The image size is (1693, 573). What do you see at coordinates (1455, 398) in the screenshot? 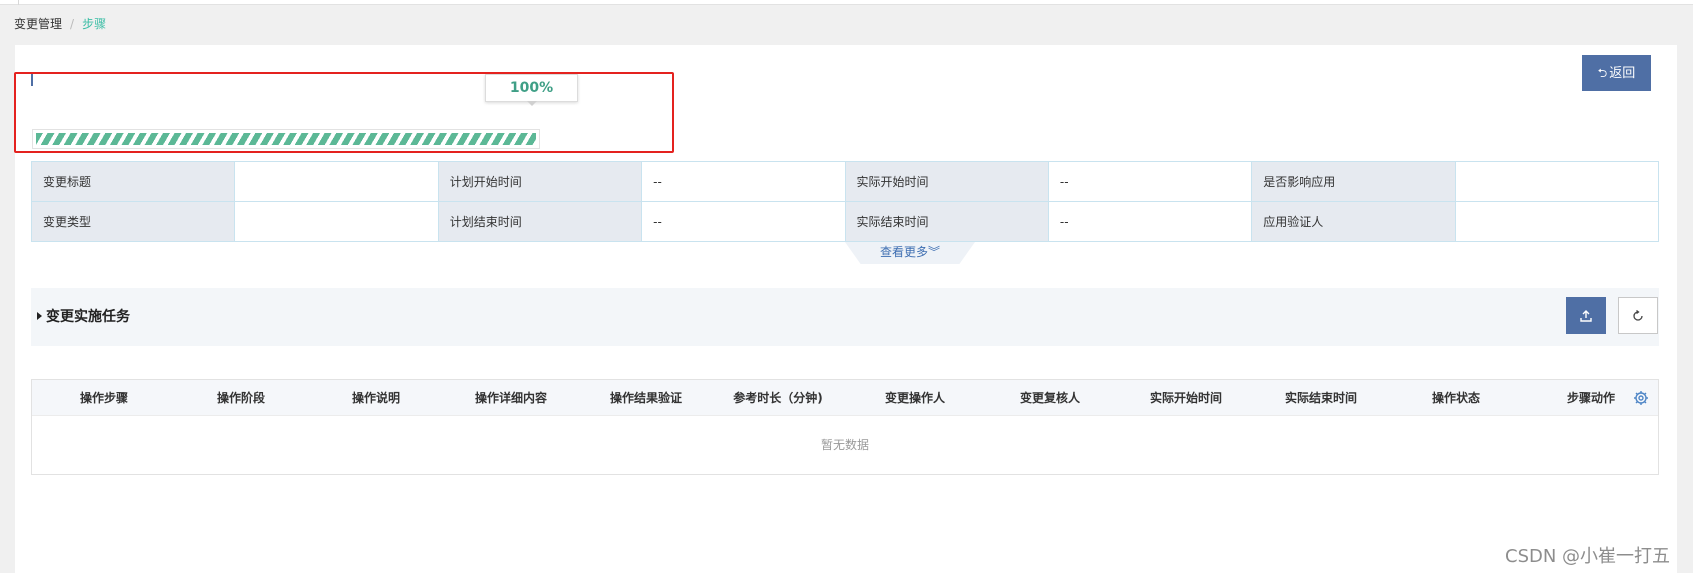
I see `column-header: 操作状态` at bounding box center [1455, 398].